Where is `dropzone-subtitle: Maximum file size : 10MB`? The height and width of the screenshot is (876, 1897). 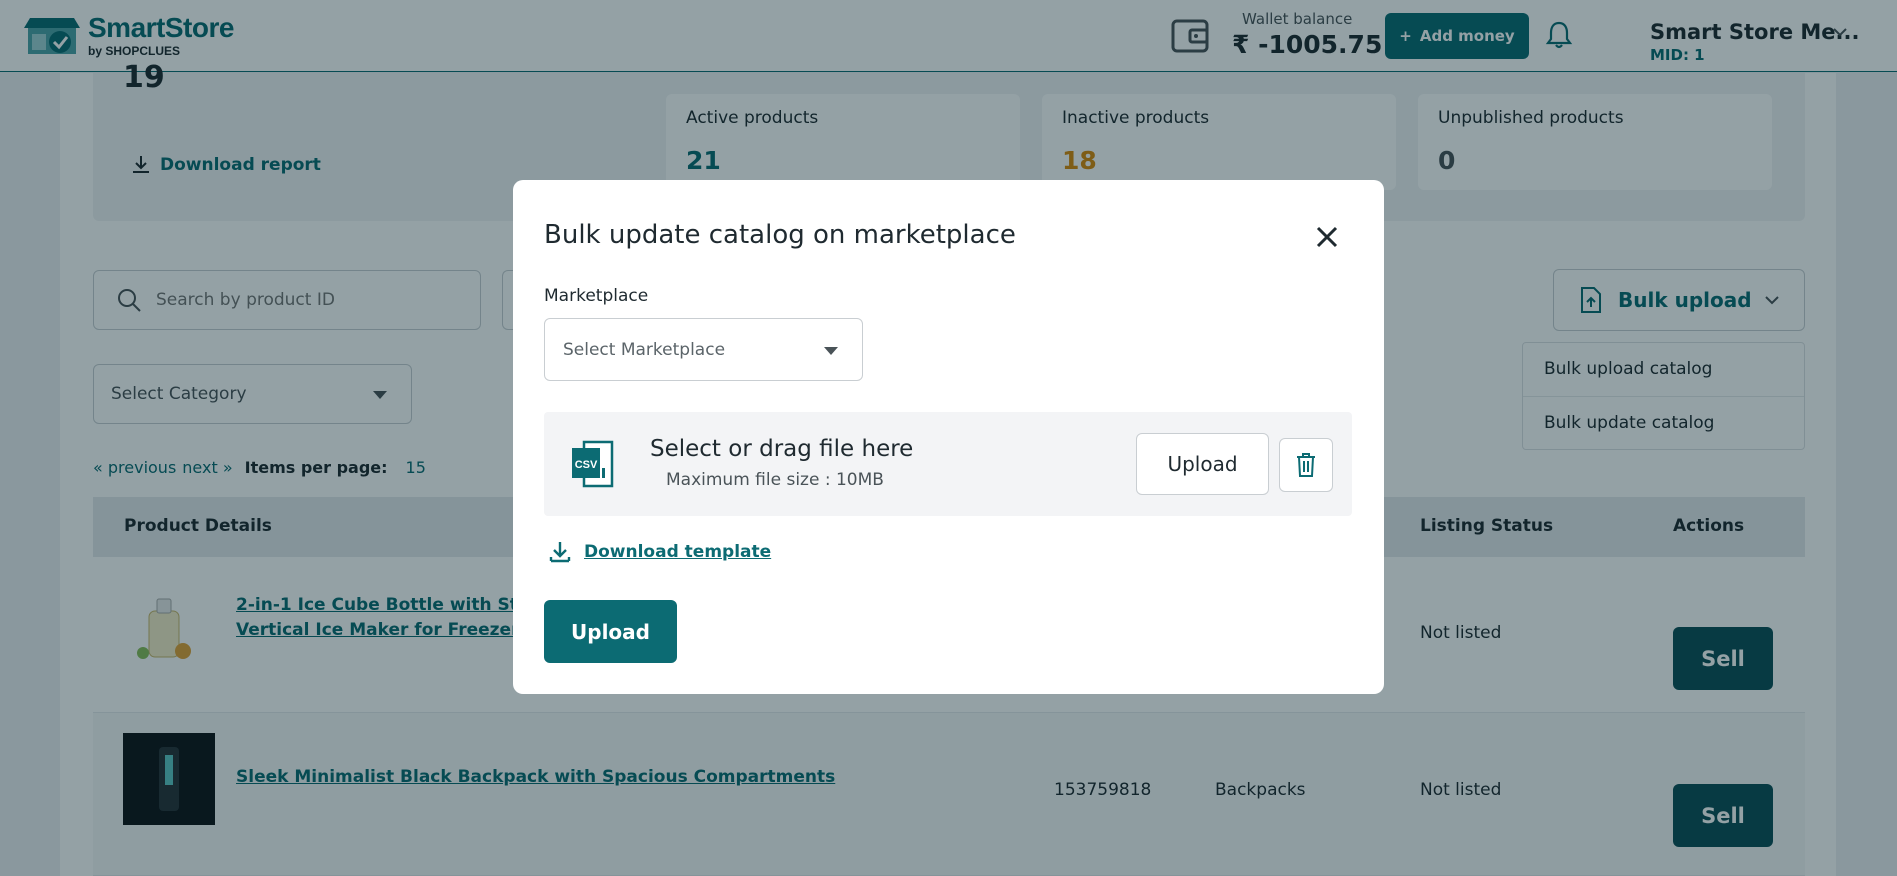
dropzone-subtitle: Maximum file size : 10MB is located at coordinates (775, 480).